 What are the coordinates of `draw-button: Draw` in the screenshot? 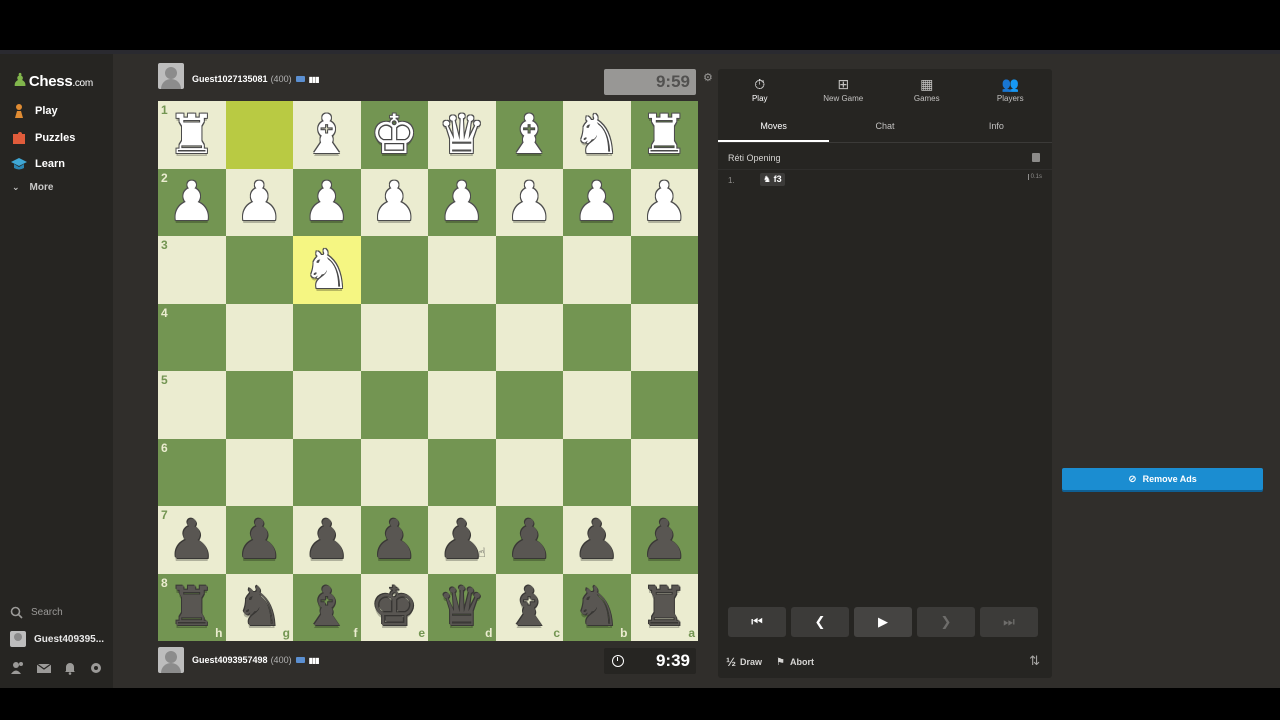 It's located at (751, 662).